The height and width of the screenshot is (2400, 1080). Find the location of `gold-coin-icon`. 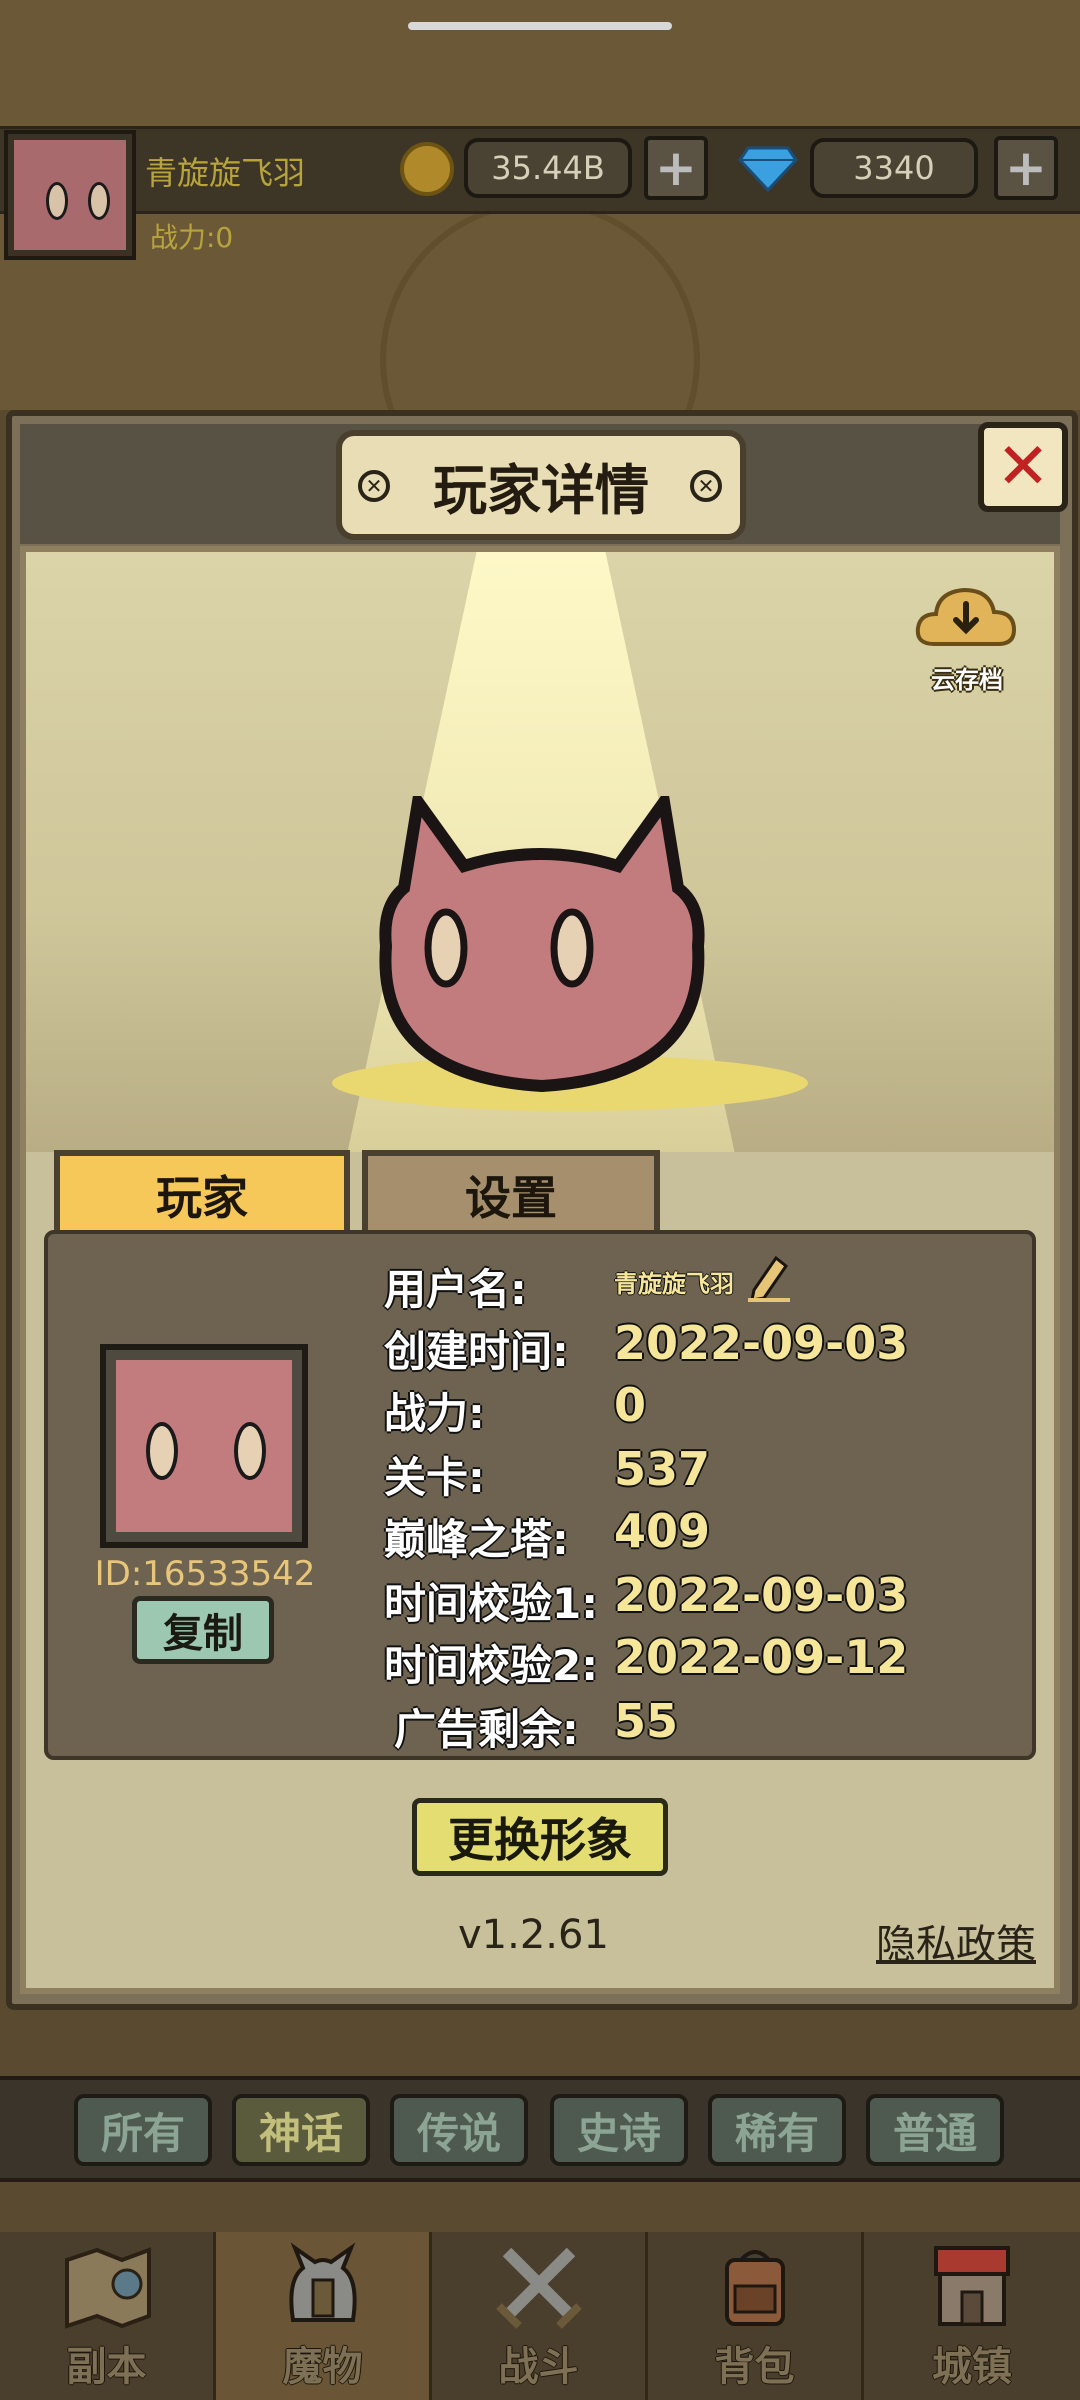

gold-coin-icon is located at coordinates (427, 169).